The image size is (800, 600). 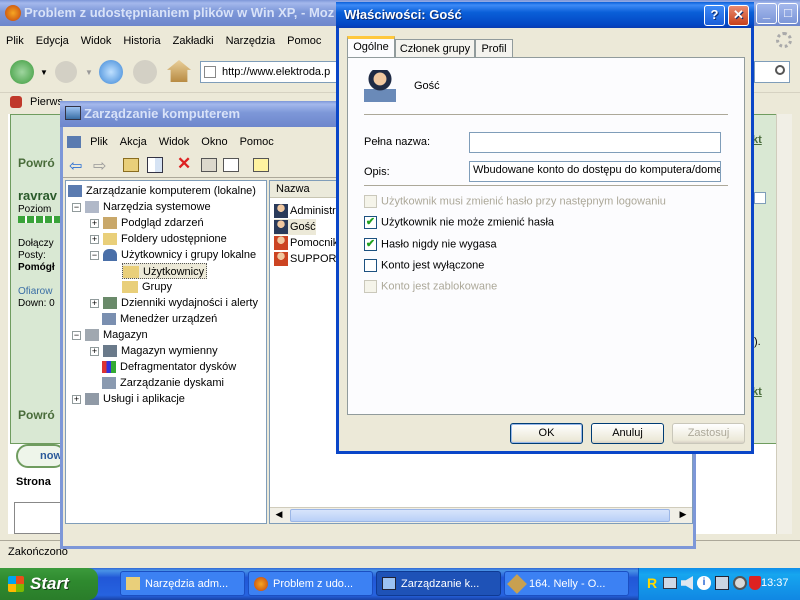 What do you see at coordinates (165, 271) in the screenshot?
I see `tree-item-users: Użytkownicy` at bounding box center [165, 271].